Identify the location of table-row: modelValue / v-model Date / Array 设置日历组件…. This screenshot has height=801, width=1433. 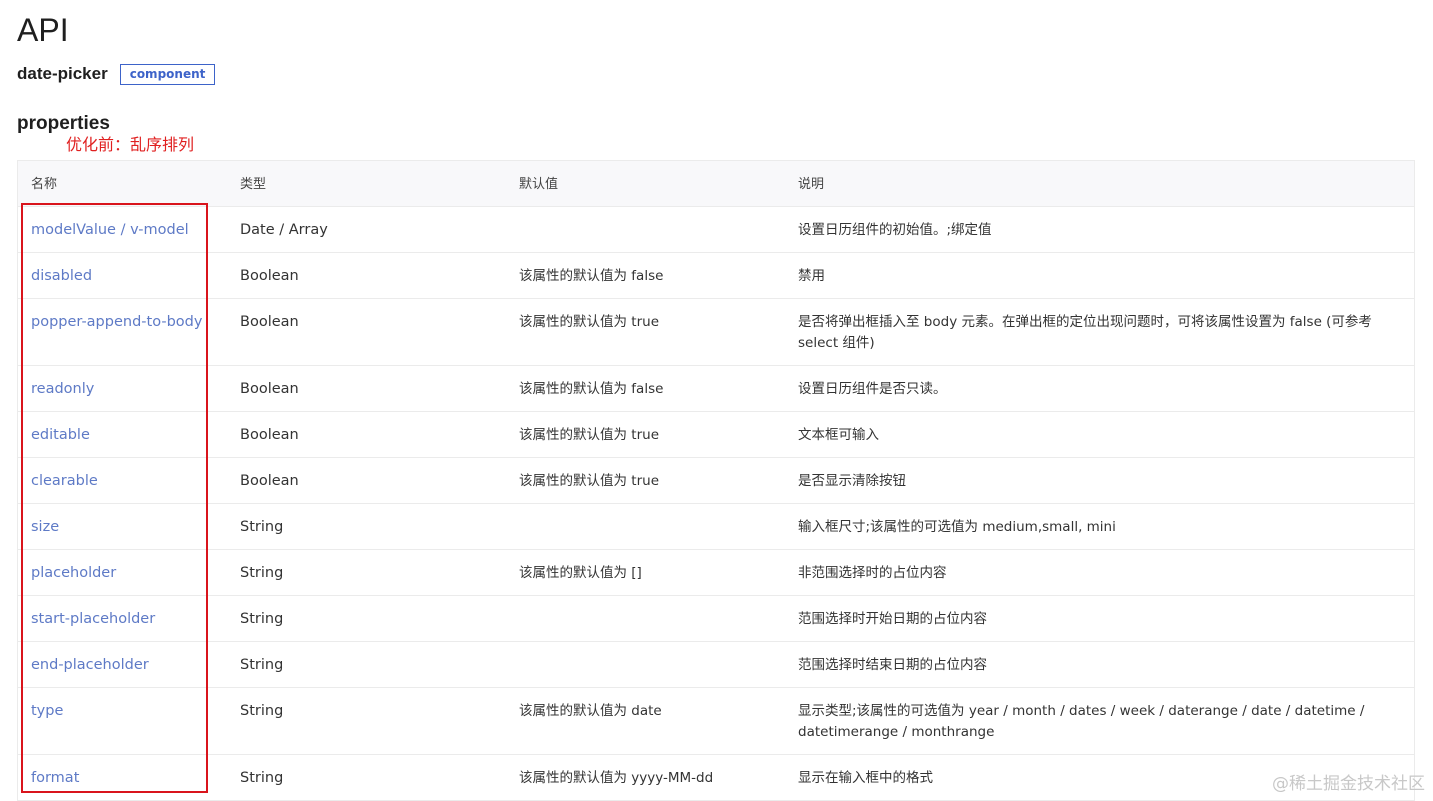
(716, 230).